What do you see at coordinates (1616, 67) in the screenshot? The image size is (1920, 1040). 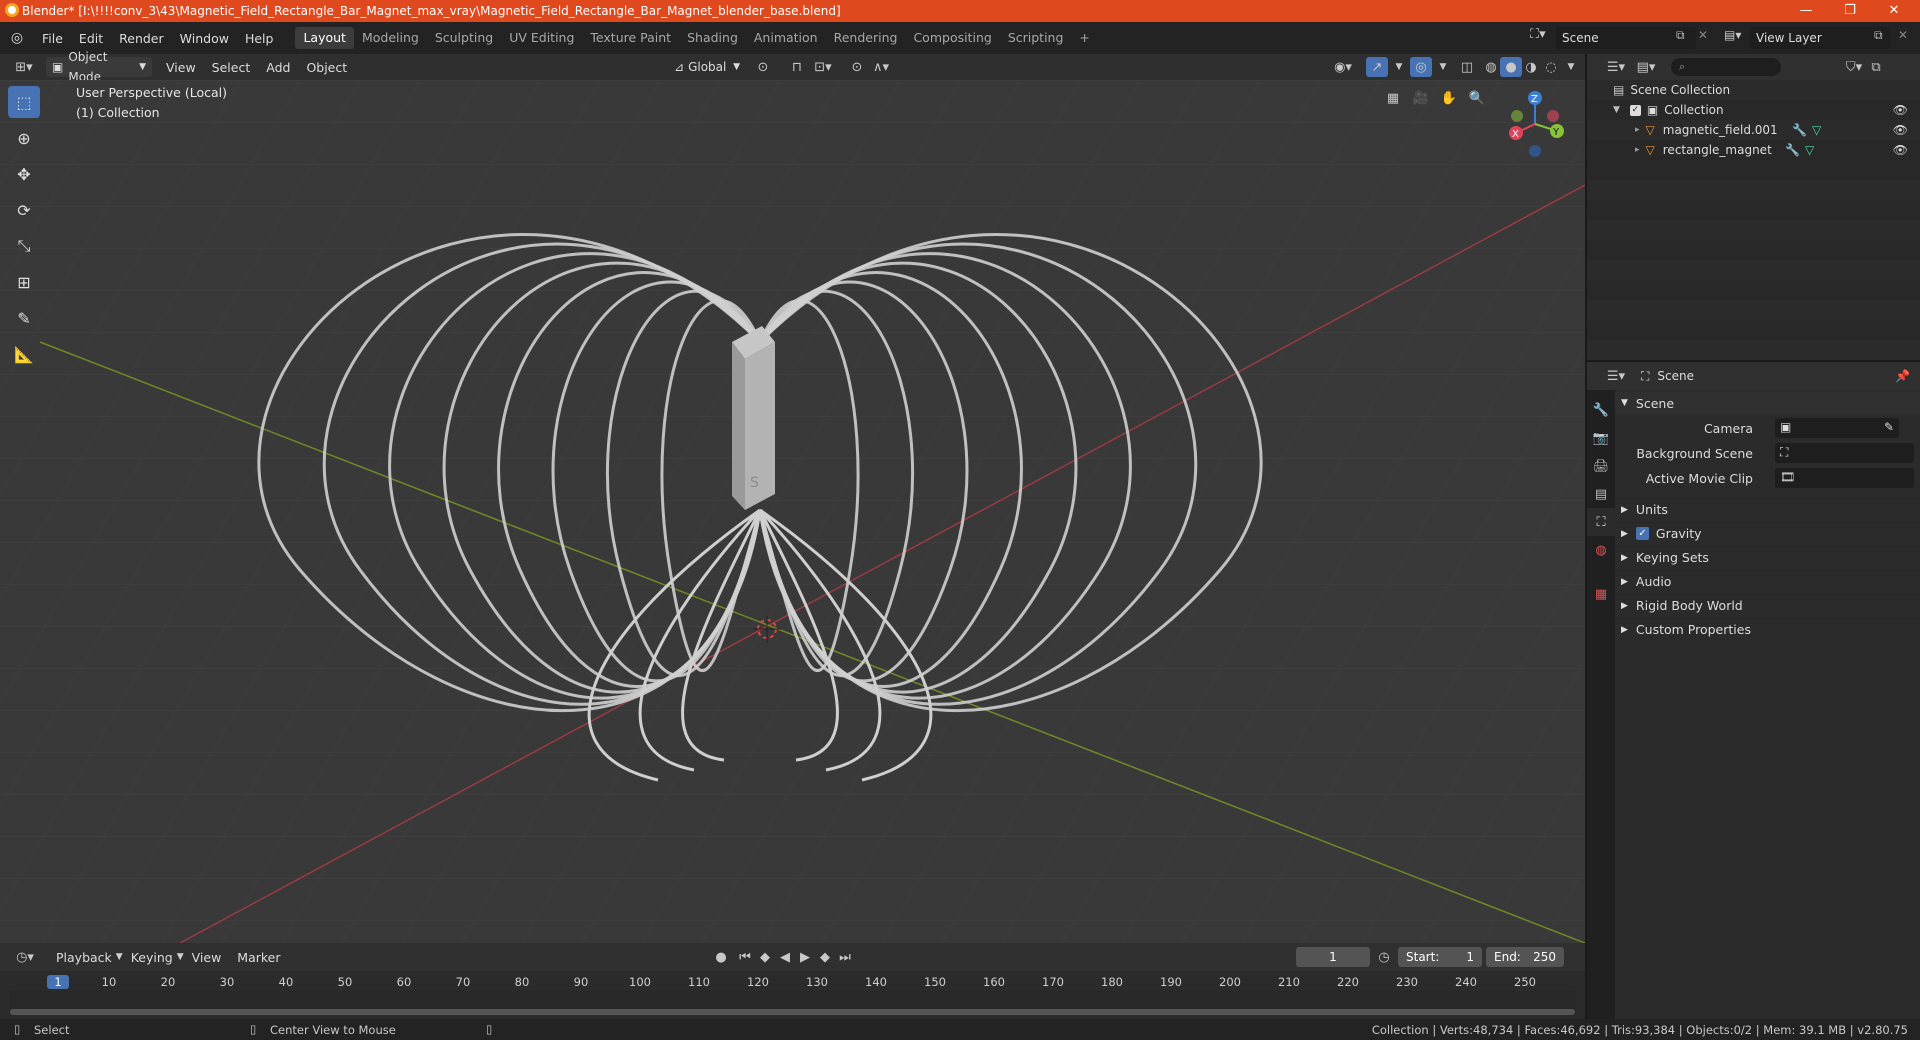 I see `outliner-editor-type-icon: ☰▾` at bounding box center [1616, 67].